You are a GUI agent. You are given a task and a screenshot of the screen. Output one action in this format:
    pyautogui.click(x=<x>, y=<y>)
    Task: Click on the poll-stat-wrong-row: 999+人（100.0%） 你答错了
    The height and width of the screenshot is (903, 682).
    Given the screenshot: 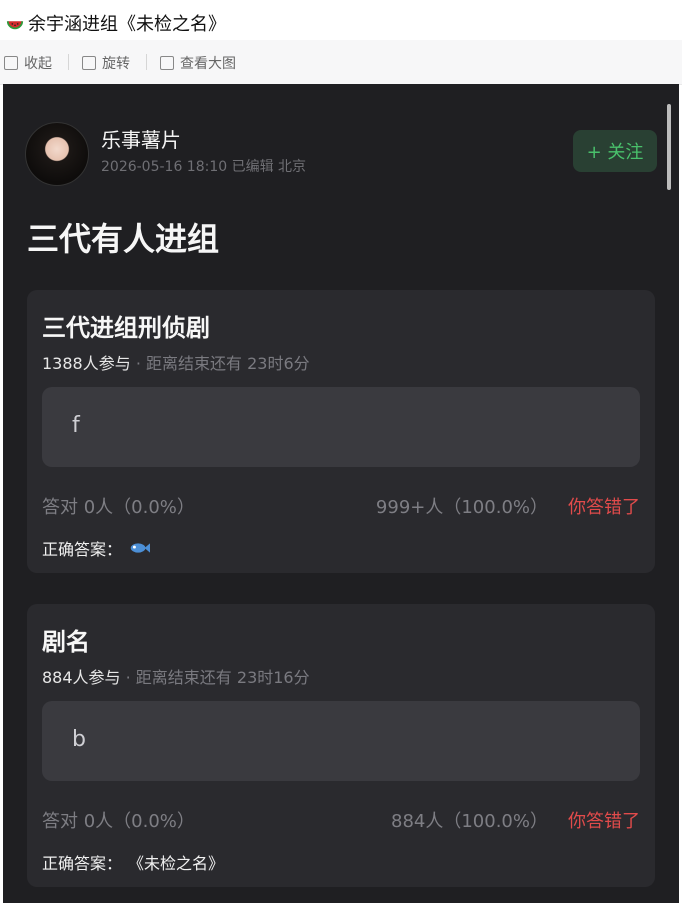 What is the action you would take?
    pyautogui.click(x=508, y=506)
    